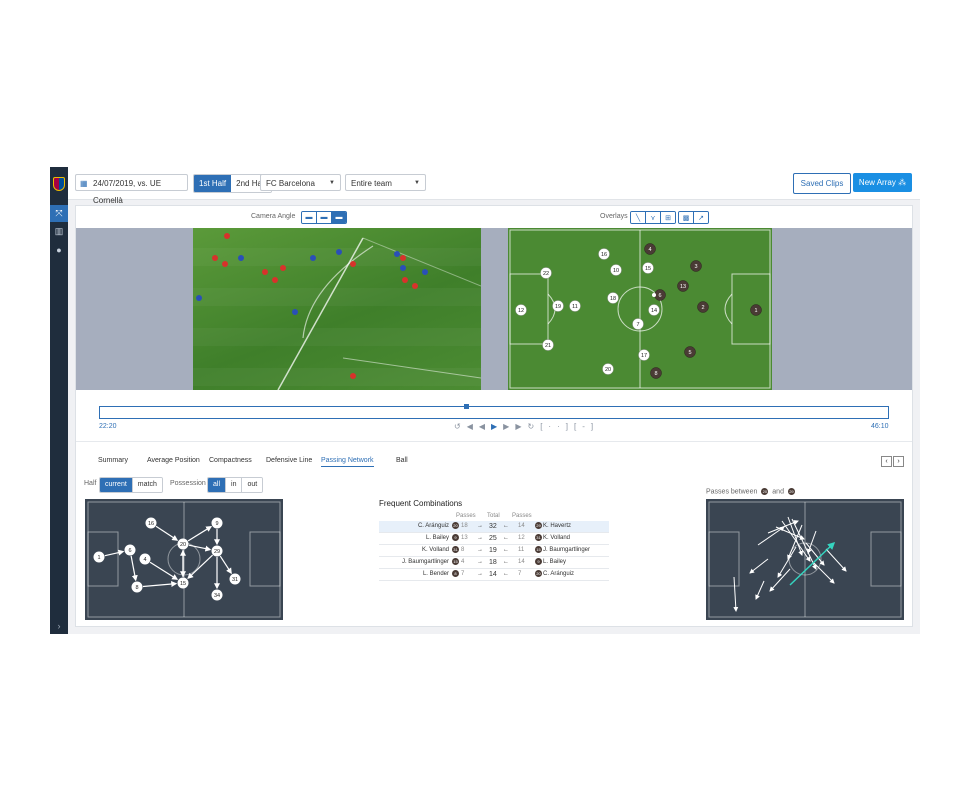  What do you see at coordinates (638, 217) in the screenshot?
I see `line-overlay-icon: ╲` at bounding box center [638, 217].